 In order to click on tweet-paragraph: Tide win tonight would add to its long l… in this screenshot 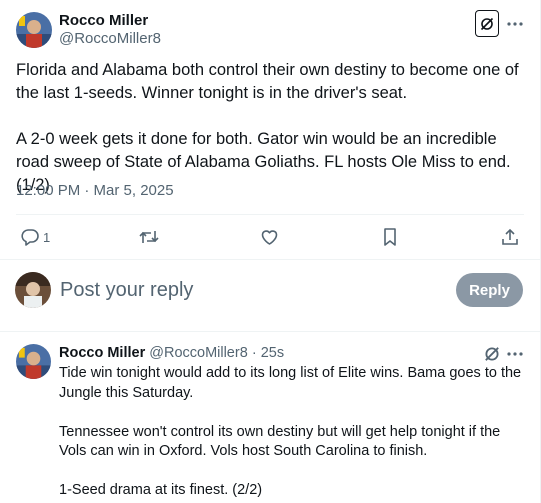, I will do `click(290, 383)`.